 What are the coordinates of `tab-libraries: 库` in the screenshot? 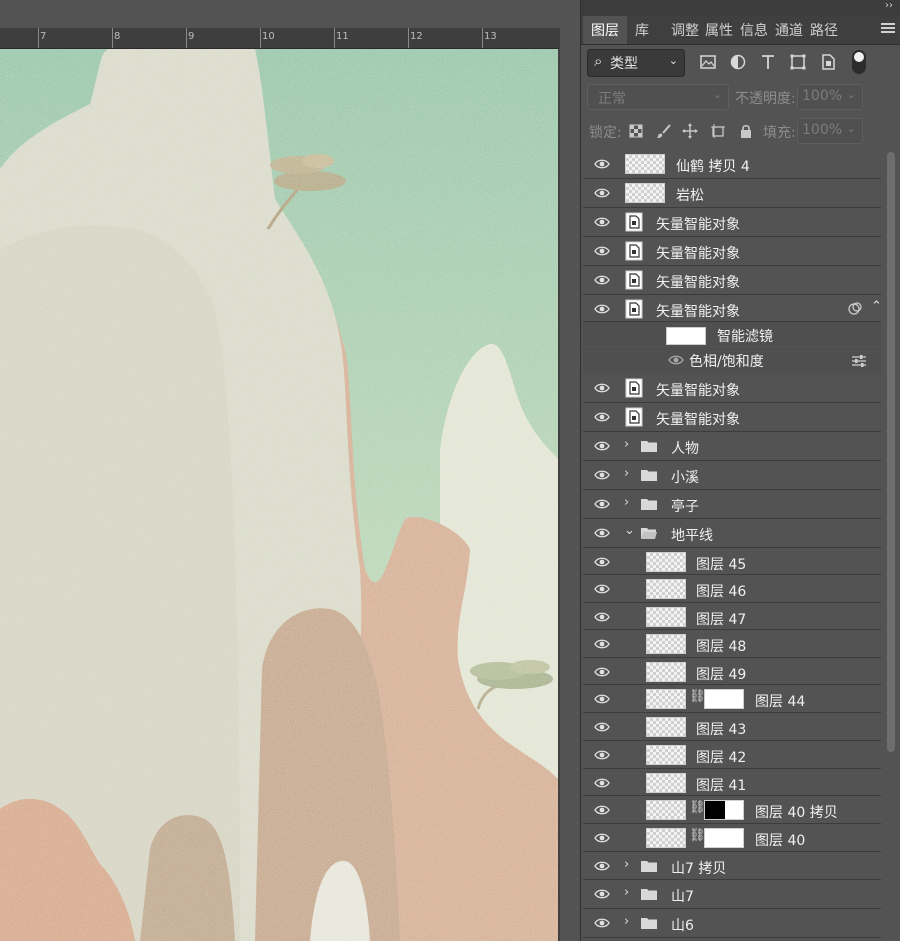 It's located at (642, 30).